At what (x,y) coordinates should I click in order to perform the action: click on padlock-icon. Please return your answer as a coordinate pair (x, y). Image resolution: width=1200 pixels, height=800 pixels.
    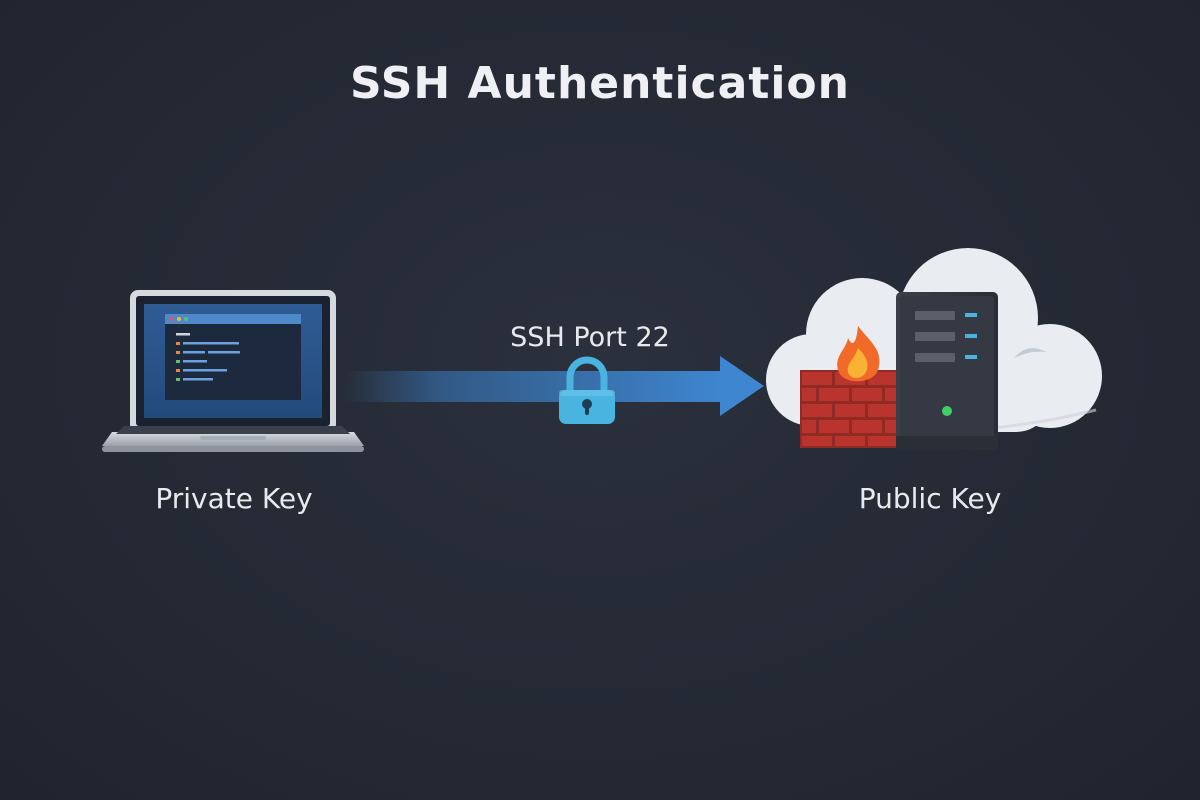
    Looking at the image, I should click on (587, 390).